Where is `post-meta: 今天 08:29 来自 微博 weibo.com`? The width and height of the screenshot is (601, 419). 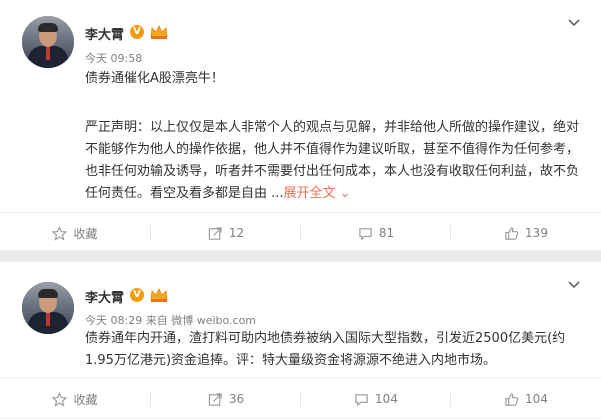
post-meta: 今天 08:29 来自 微博 weibo.com is located at coordinates (170, 320).